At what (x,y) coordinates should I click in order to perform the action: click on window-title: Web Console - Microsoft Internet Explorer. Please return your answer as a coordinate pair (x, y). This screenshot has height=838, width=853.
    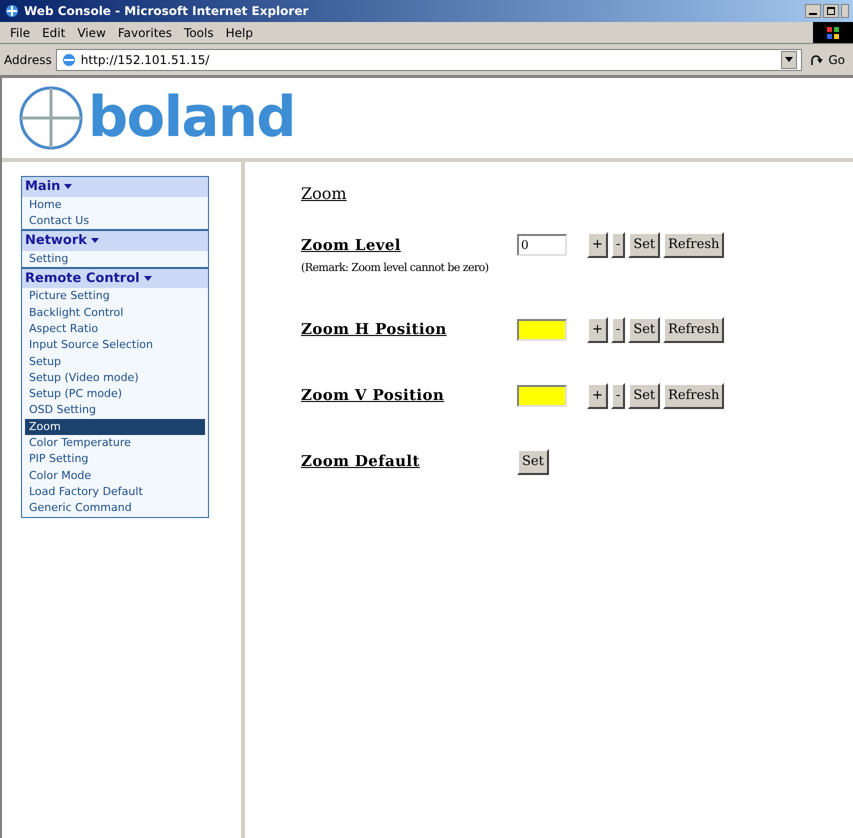
    Looking at the image, I should click on (166, 11).